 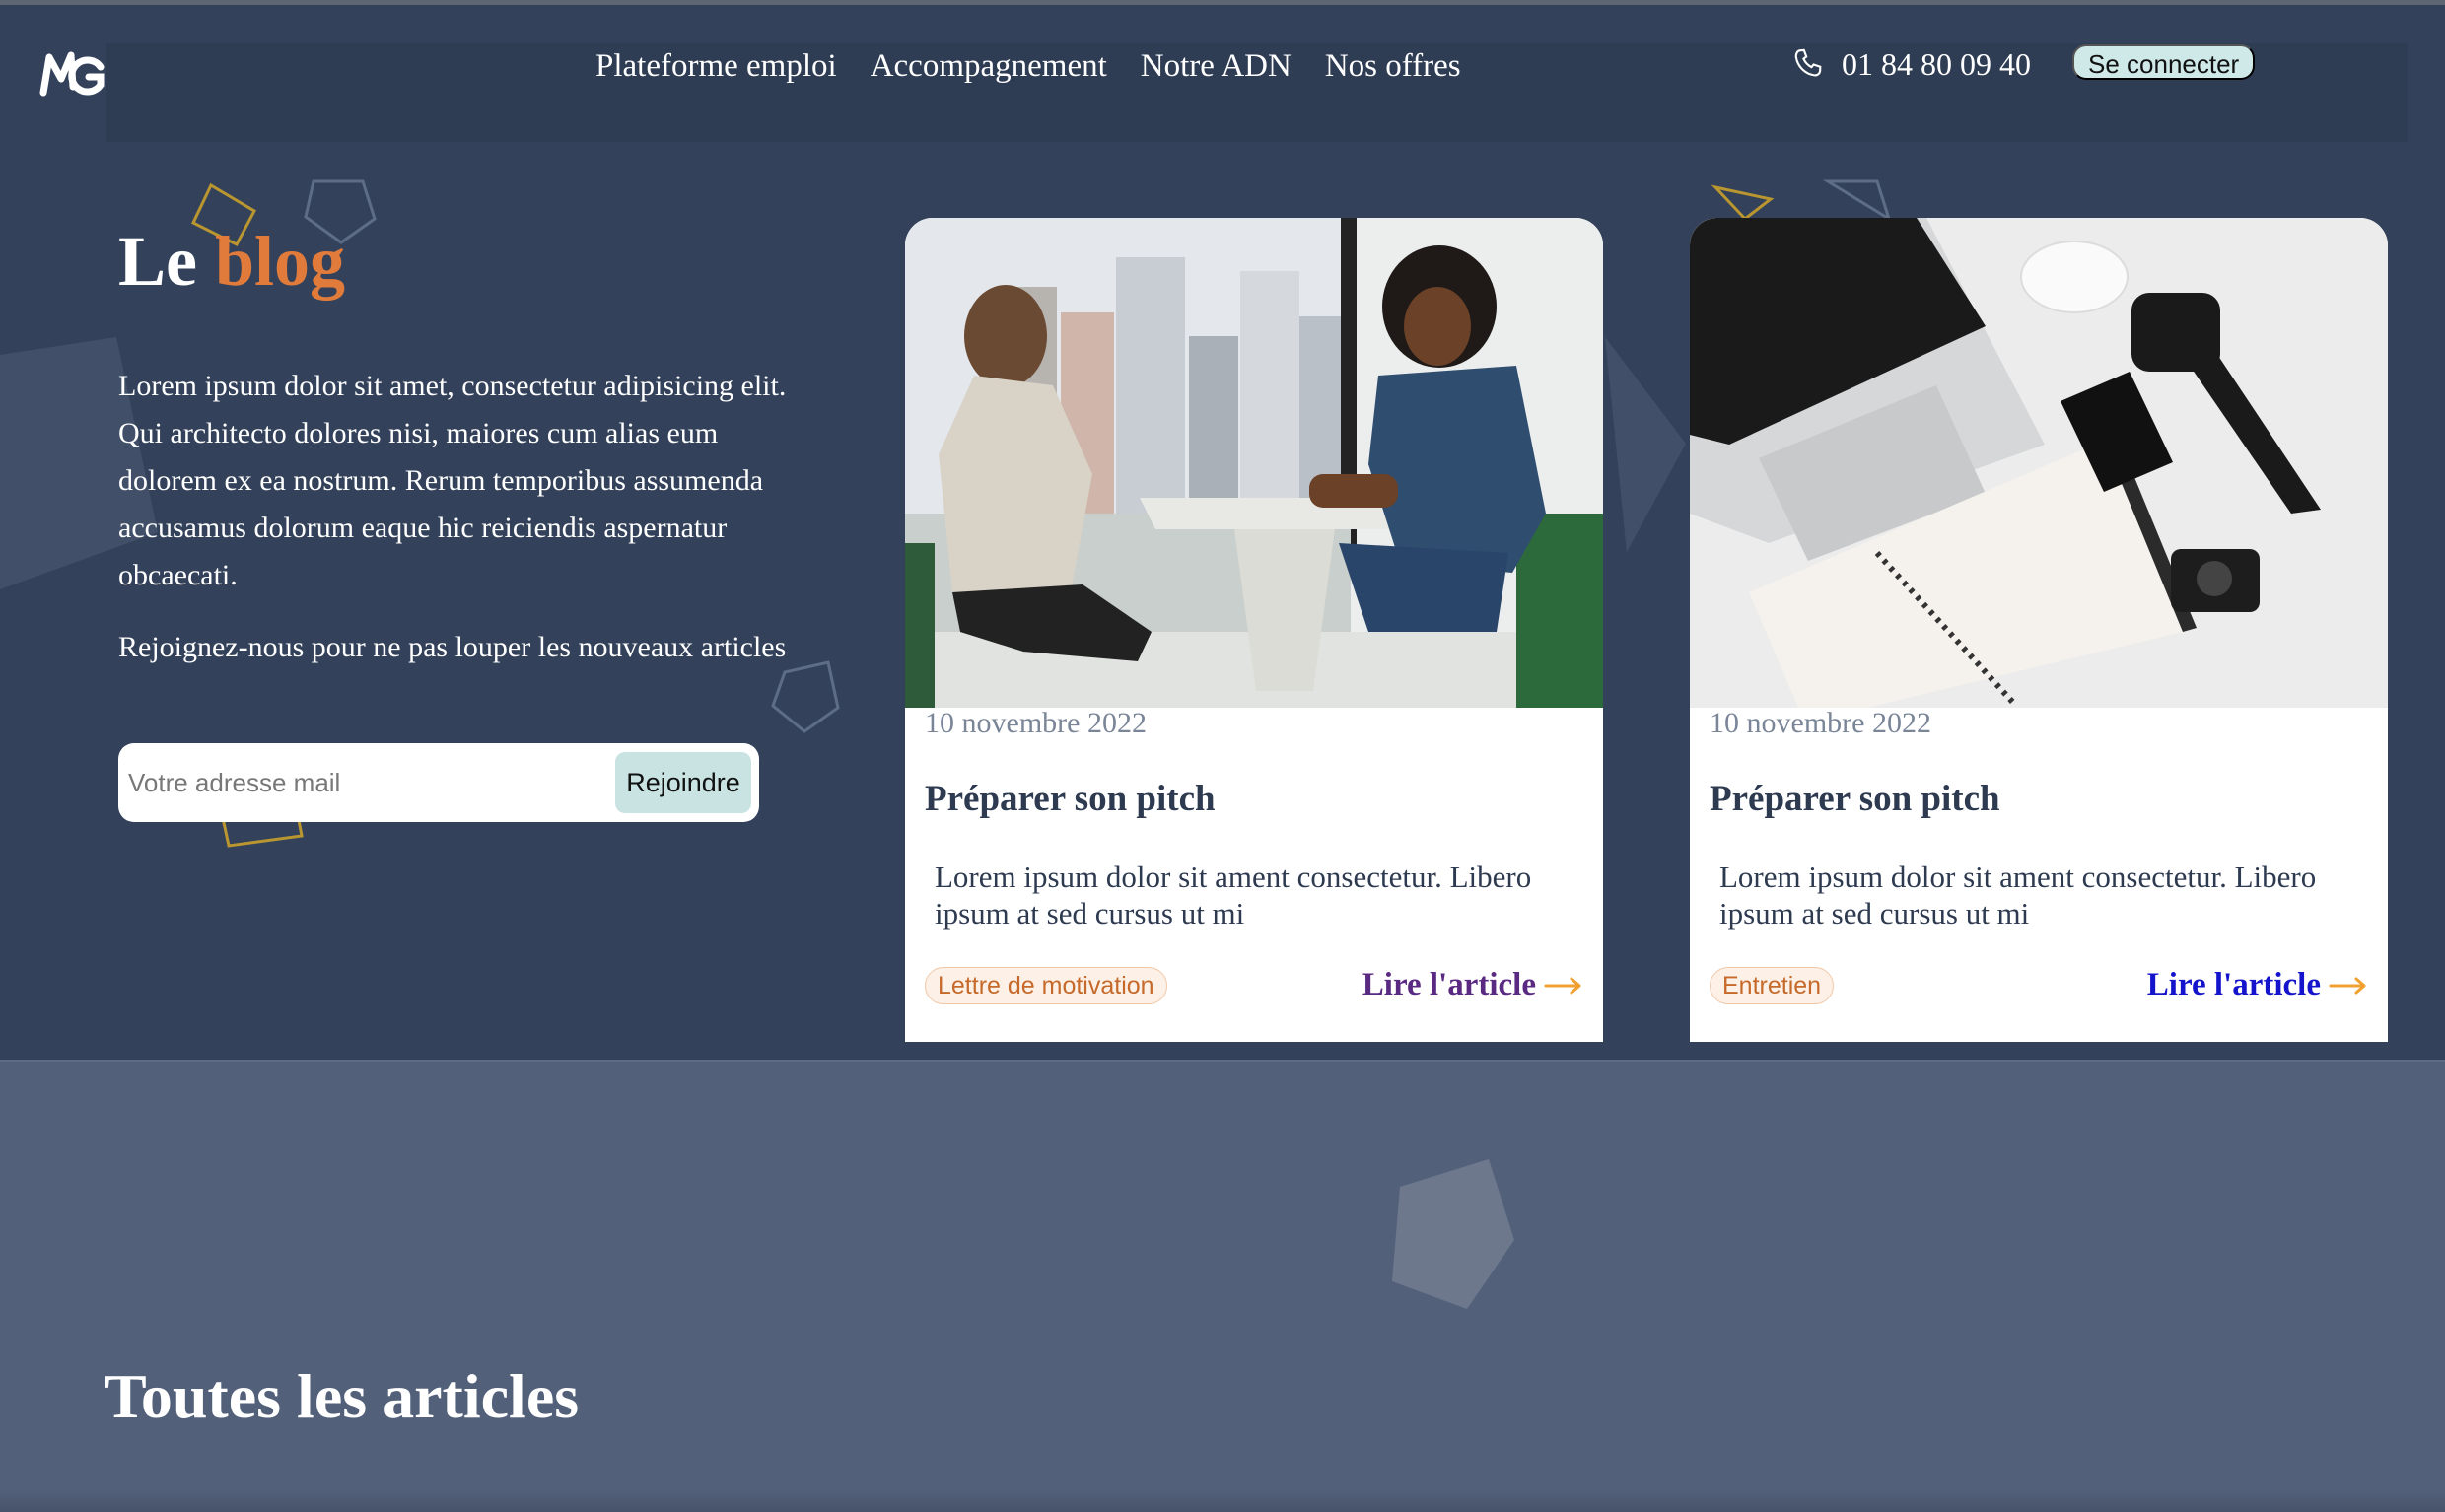 I want to click on window-edge, so click(x=1222, y=2).